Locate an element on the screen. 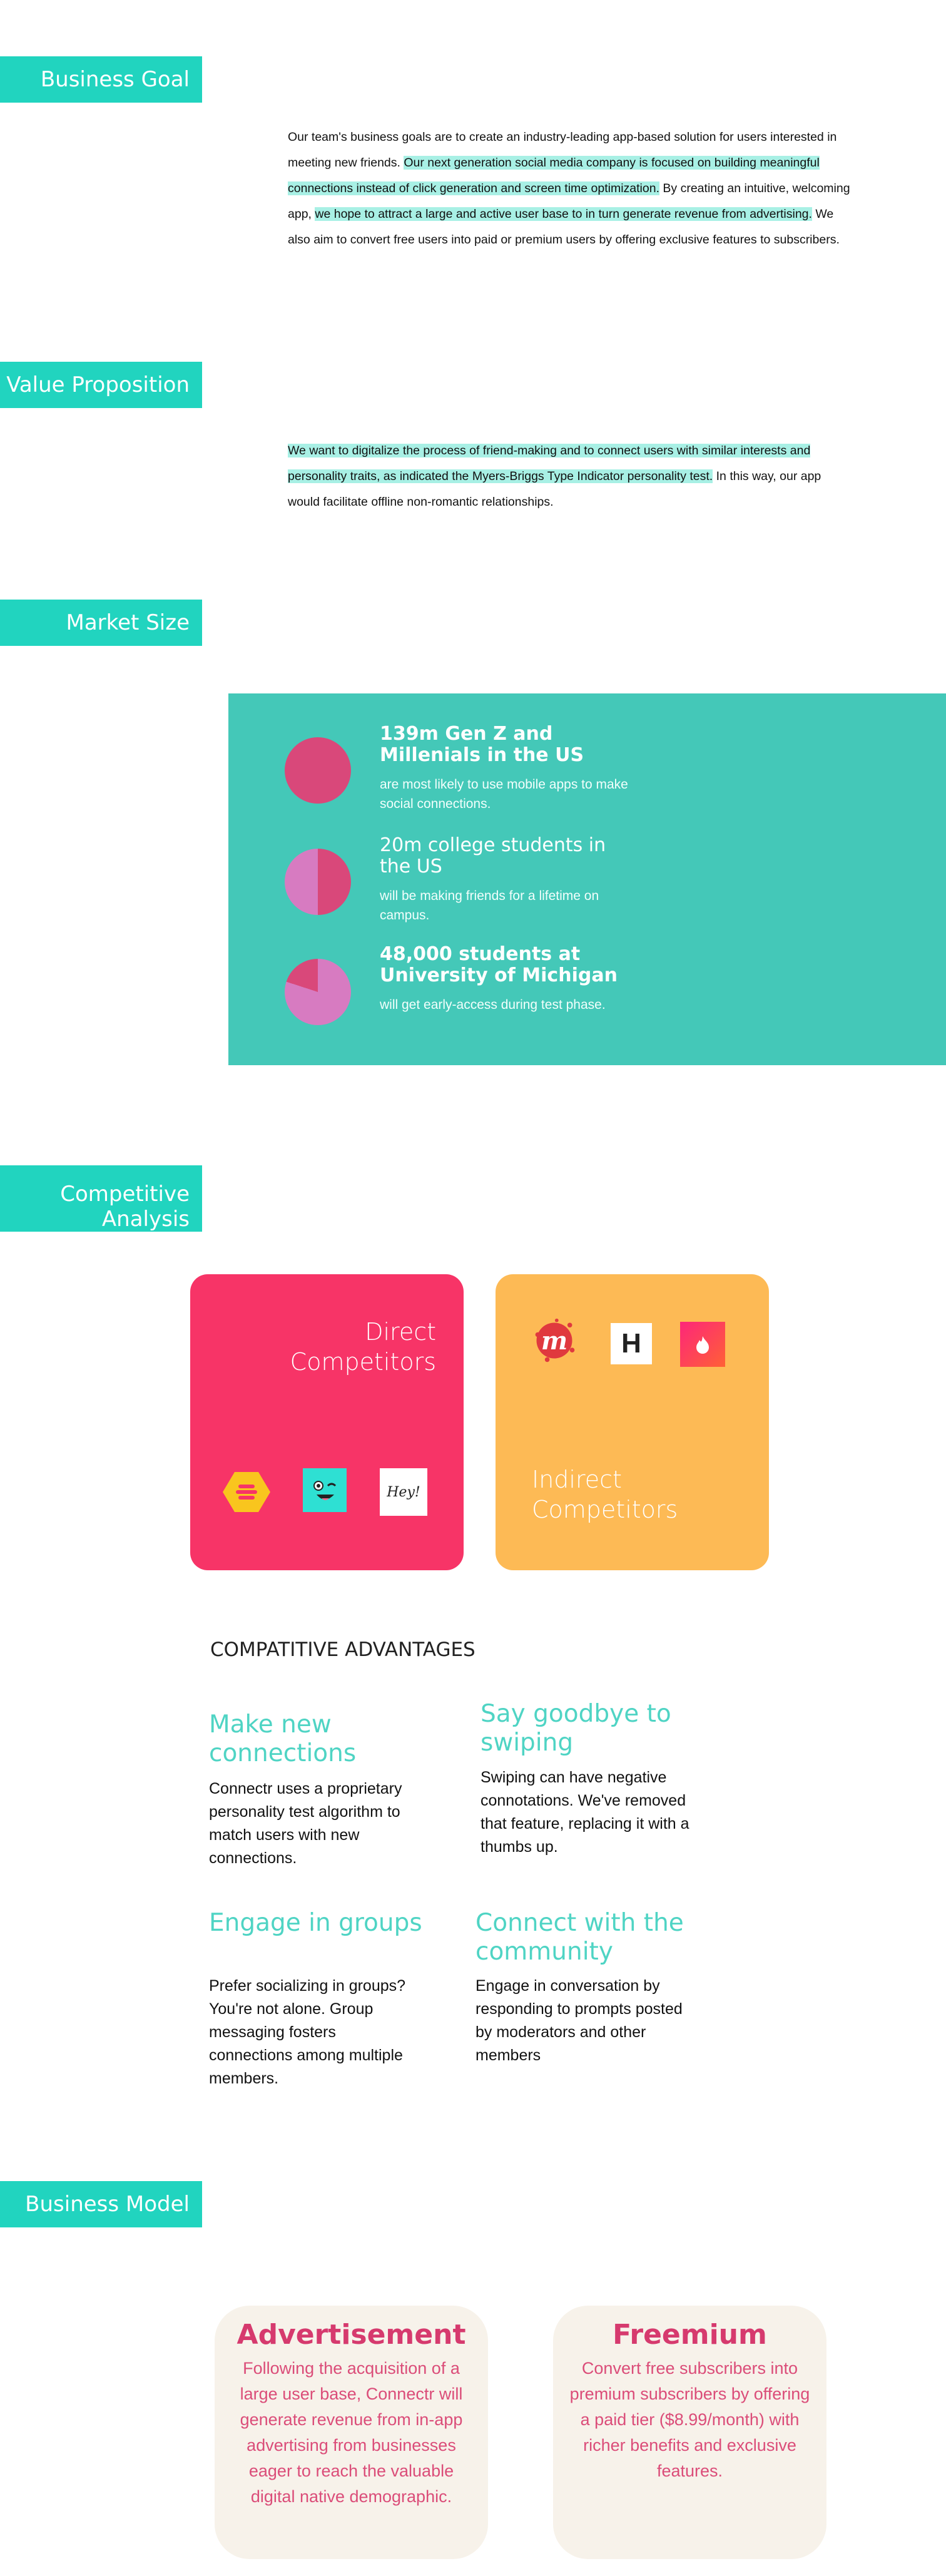 The width and height of the screenshot is (946, 2576). market-stat-subtitle: will get early-access during test phase. is located at coordinates (493, 1005).